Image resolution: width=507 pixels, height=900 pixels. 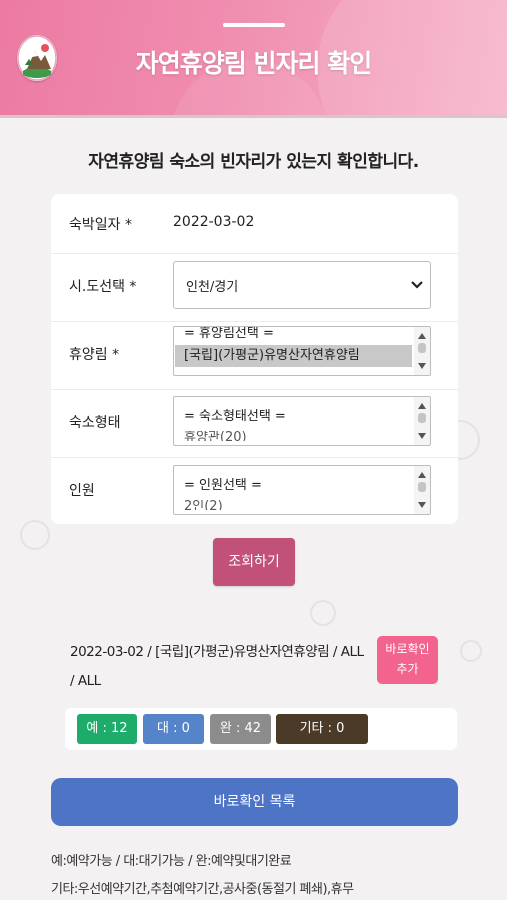 What do you see at coordinates (85, 681) in the screenshot?
I see `result-line-2: / ALL` at bounding box center [85, 681].